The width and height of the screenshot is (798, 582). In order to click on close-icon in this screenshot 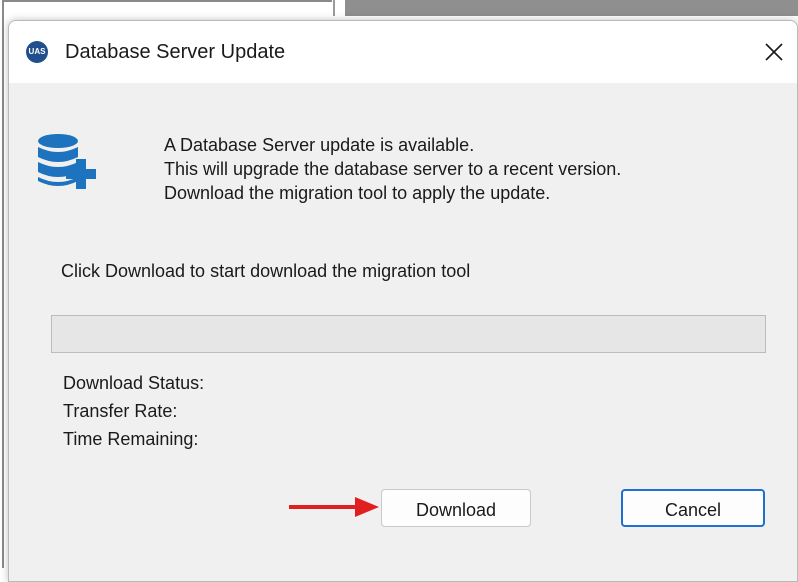, I will do `click(774, 52)`.